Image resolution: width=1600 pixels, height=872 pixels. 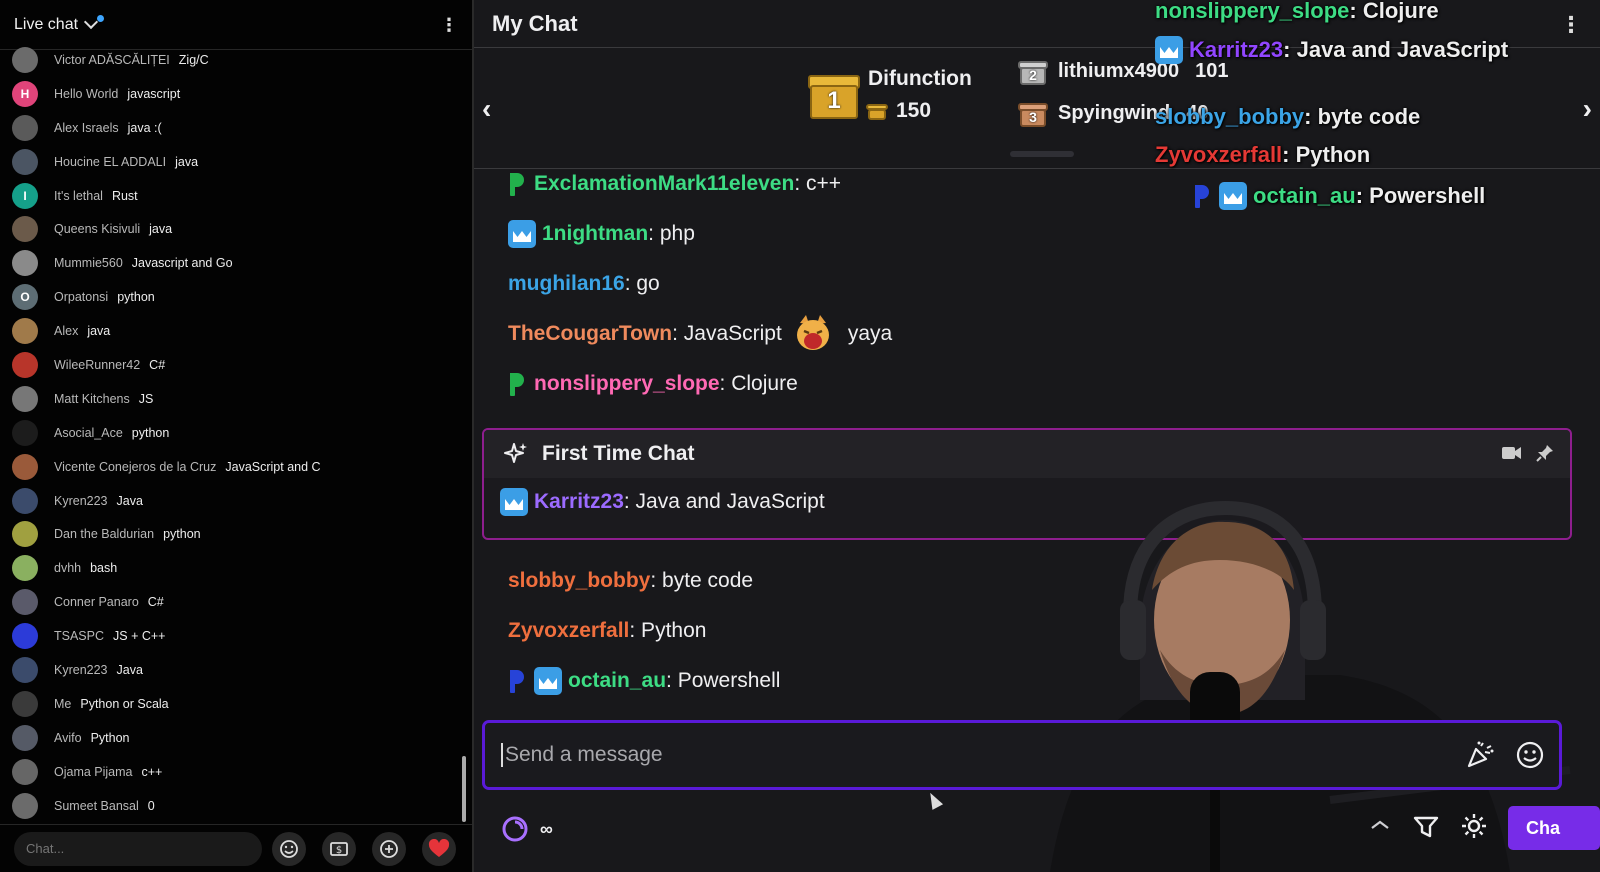 I want to click on author-name: Ojama Pijama, so click(x=93, y=772).